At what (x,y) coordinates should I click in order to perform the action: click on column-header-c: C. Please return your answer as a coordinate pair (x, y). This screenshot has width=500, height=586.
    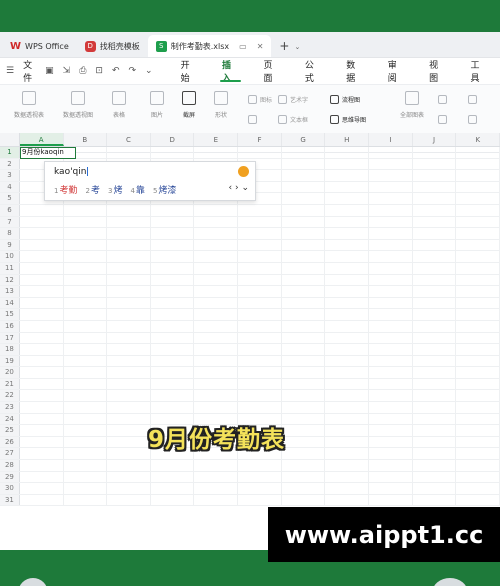
    Looking at the image, I should click on (129, 139).